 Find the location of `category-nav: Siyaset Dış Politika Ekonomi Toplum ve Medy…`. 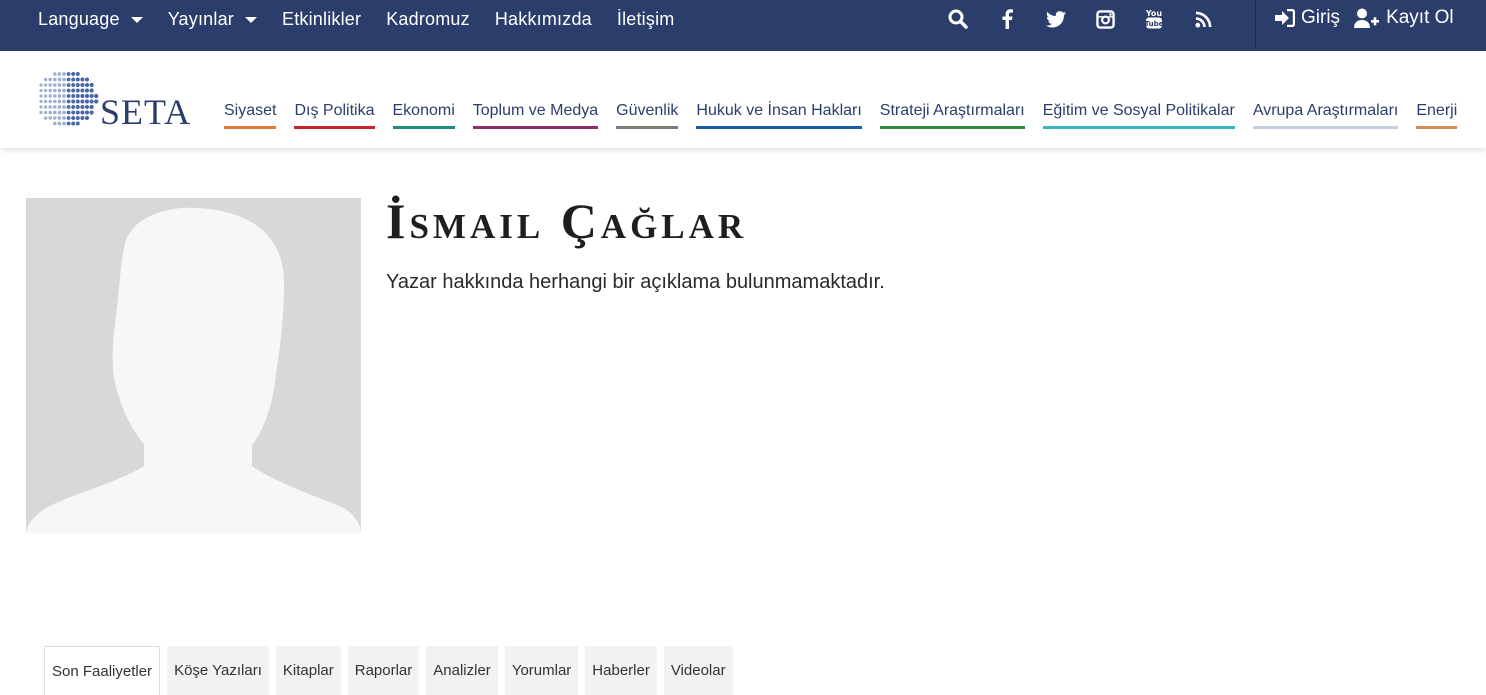

category-nav: Siyaset Dış Politika Ekonomi Toplum ve Medy… is located at coordinates (849, 115).